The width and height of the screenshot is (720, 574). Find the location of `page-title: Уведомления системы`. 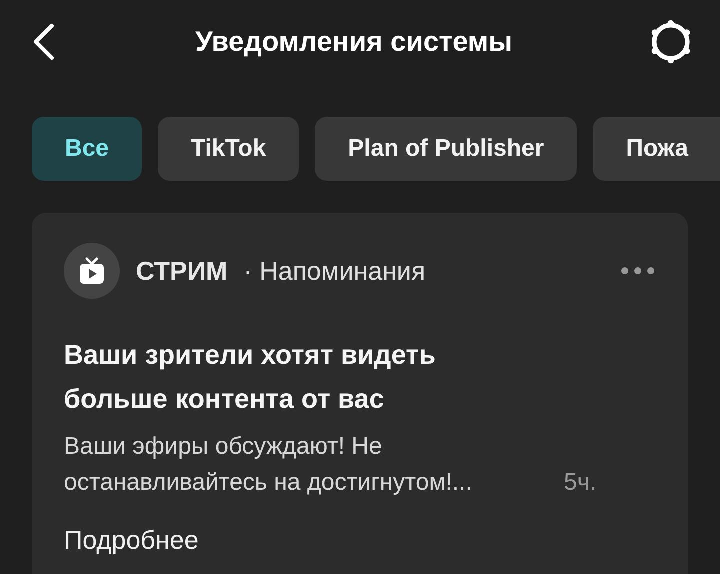

page-title: Уведомления системы is located at coordinates (354, 42).